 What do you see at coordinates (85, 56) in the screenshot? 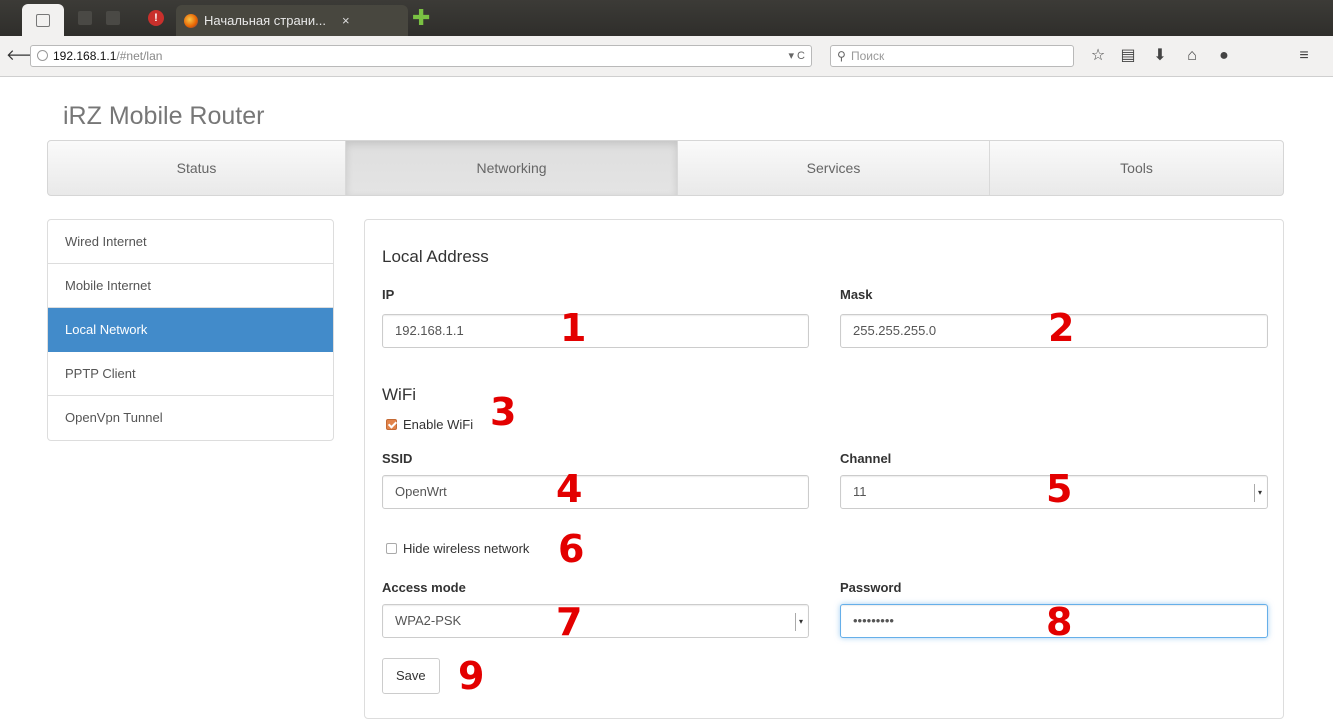
I see `url-host: 192.168.1.1` at bounding box center [85, 56].